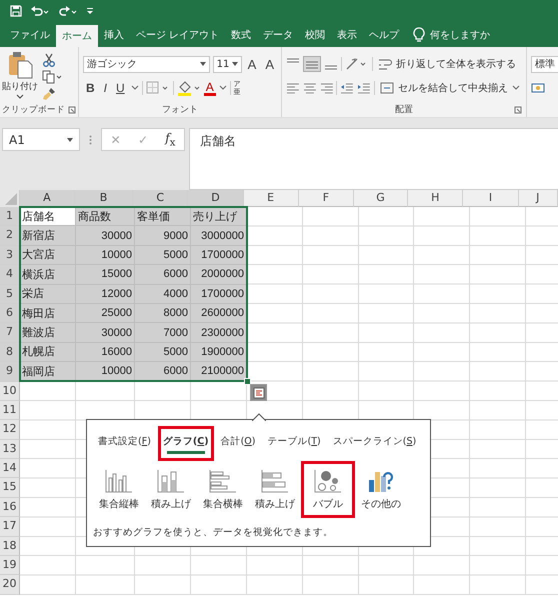  I want to click on table-cell: 12000, so click(105, 294).